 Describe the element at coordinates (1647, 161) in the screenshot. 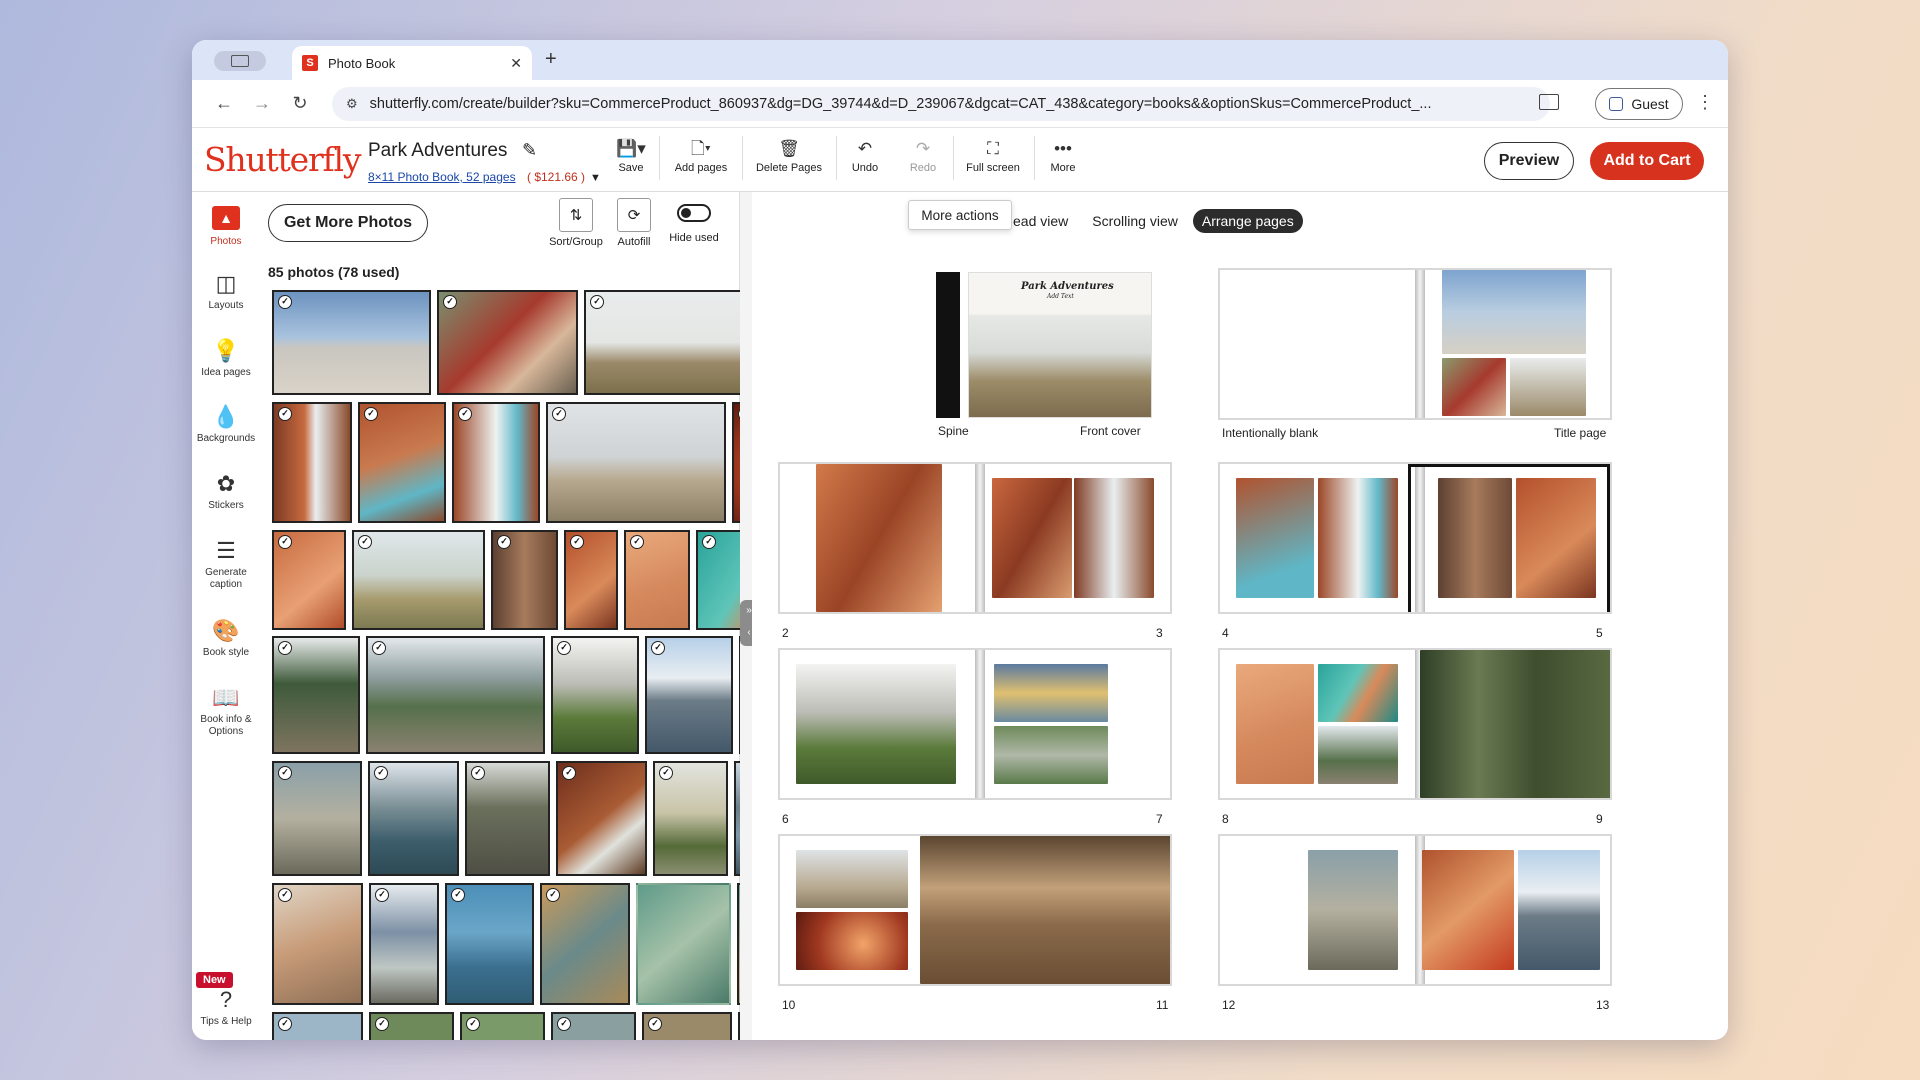

I see `add-to-cart-button: Add to Cart` at that location.